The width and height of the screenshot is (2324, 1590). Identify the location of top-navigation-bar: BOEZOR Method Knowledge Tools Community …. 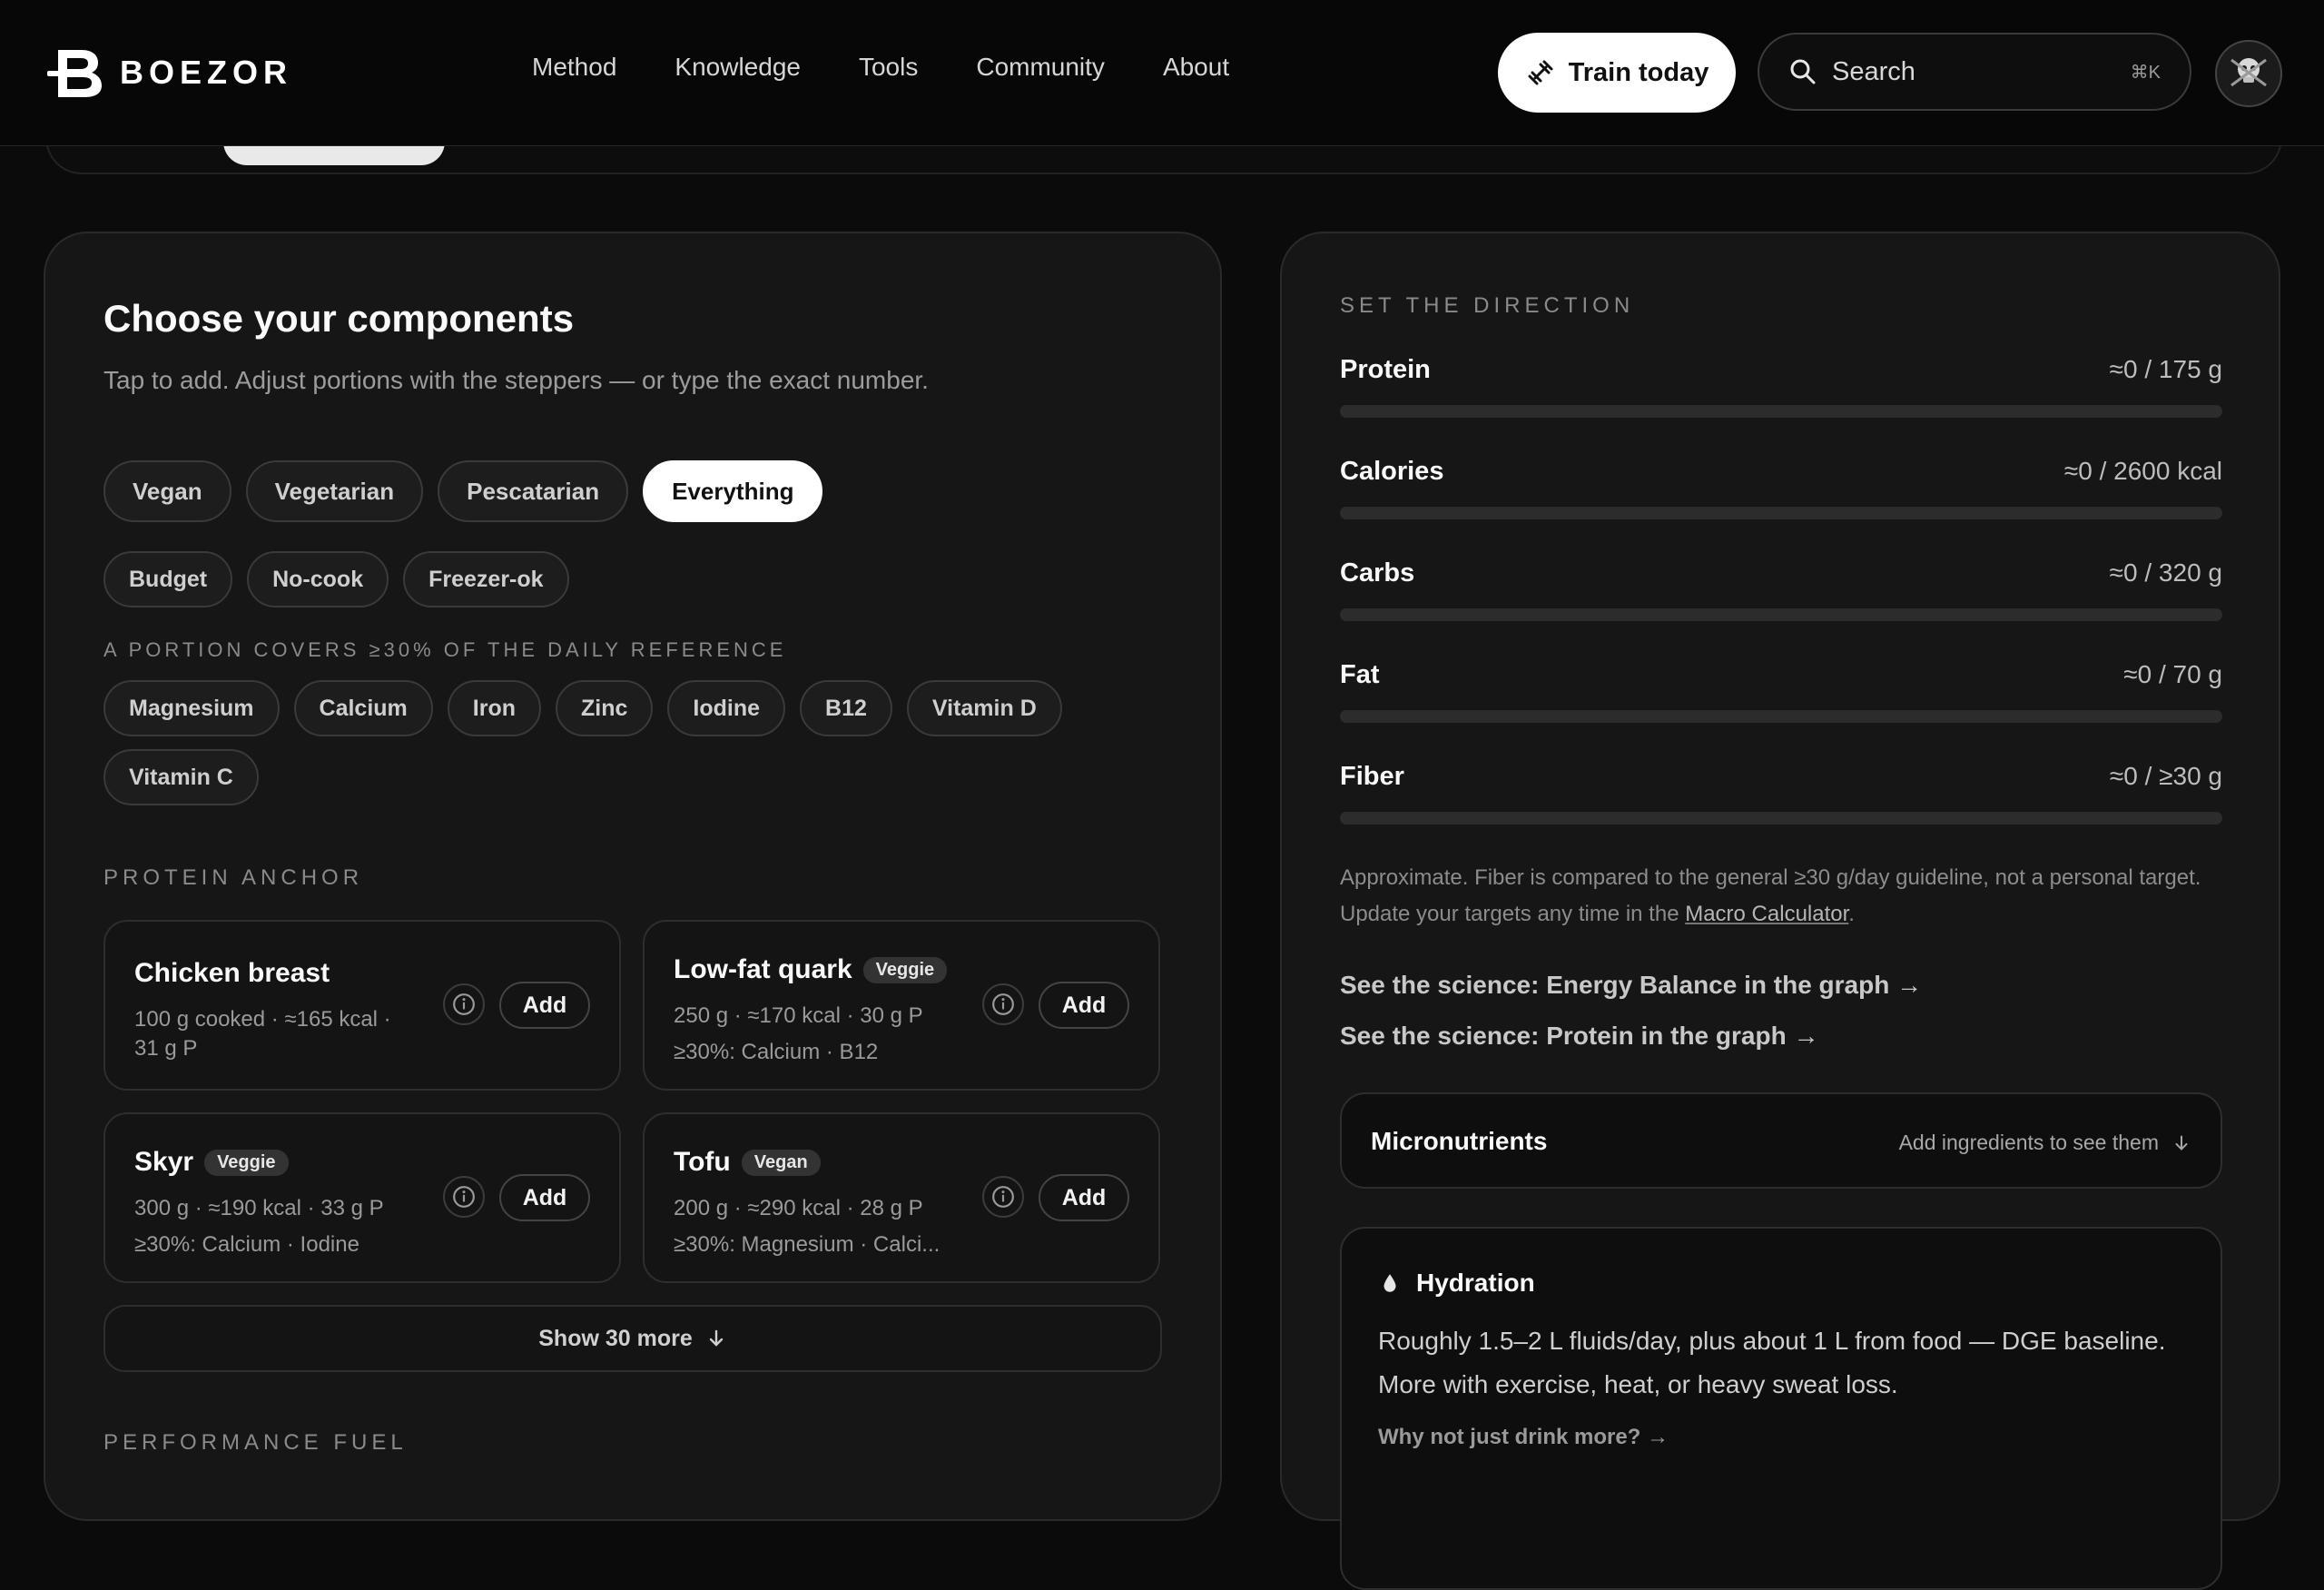
(1162, 73).